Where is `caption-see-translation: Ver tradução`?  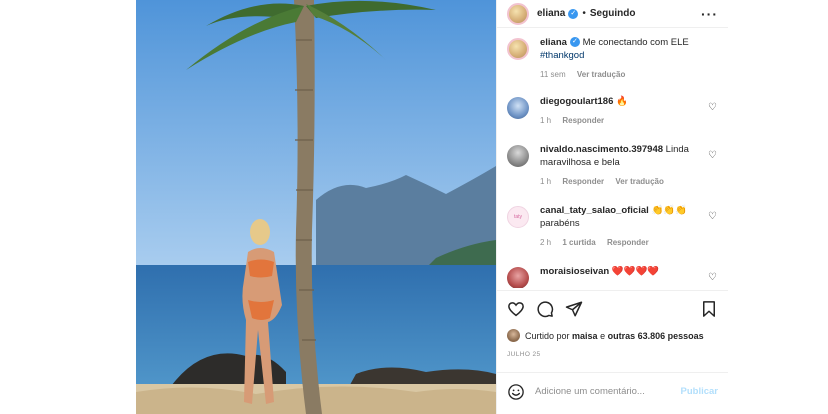 caption-see-translation: Ver tradução is located at coordinates (601, 74).